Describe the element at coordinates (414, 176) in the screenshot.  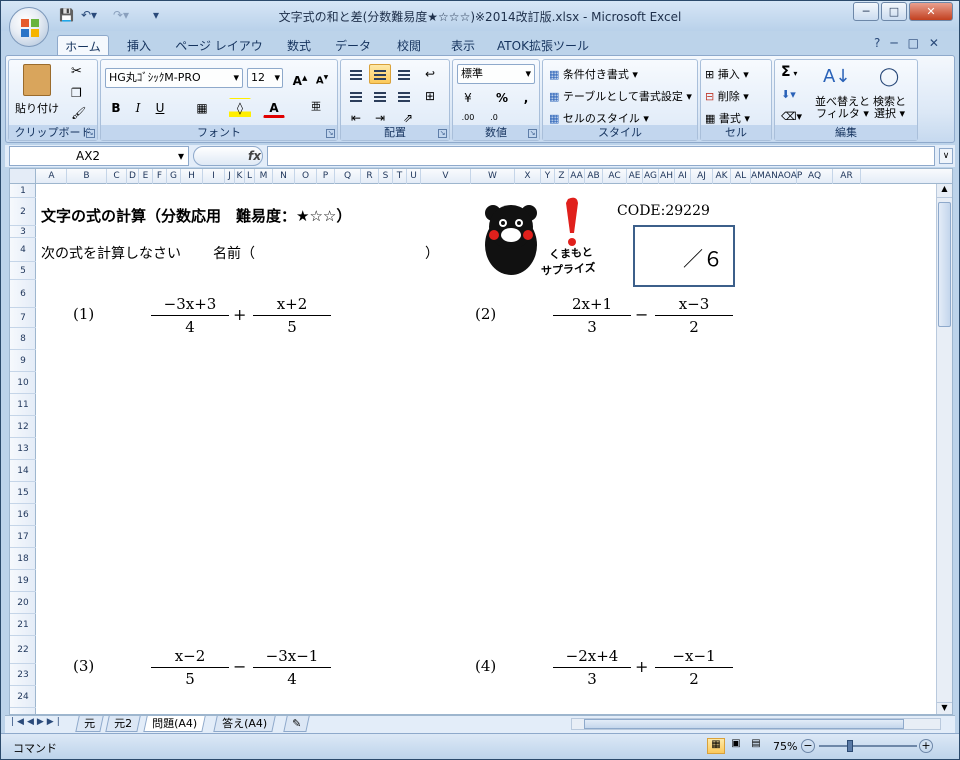
I see `column-header: U` at that location.